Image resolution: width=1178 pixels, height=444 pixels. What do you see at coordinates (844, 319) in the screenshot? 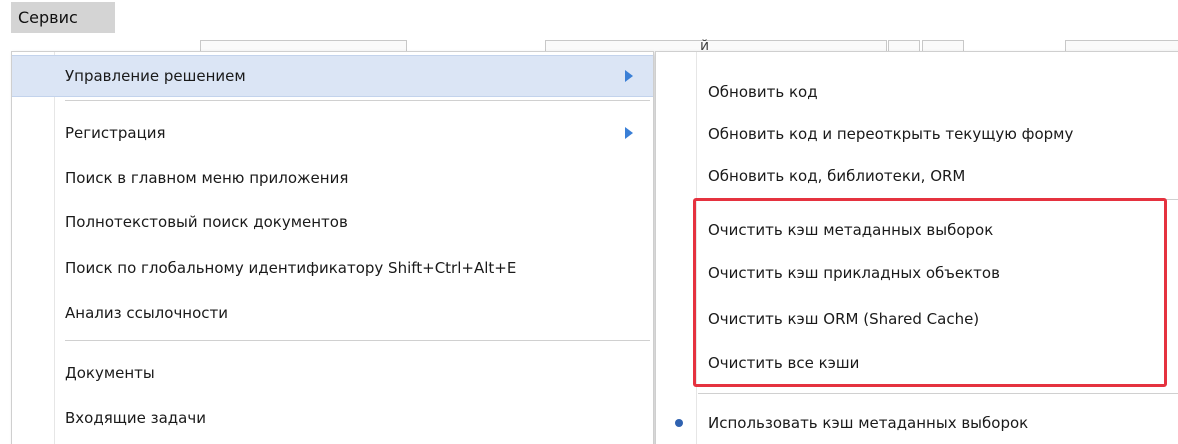
I see `submenu-item-label: Очистить кэш ORM (Shared Cache)` at bounding box center [844, 319].